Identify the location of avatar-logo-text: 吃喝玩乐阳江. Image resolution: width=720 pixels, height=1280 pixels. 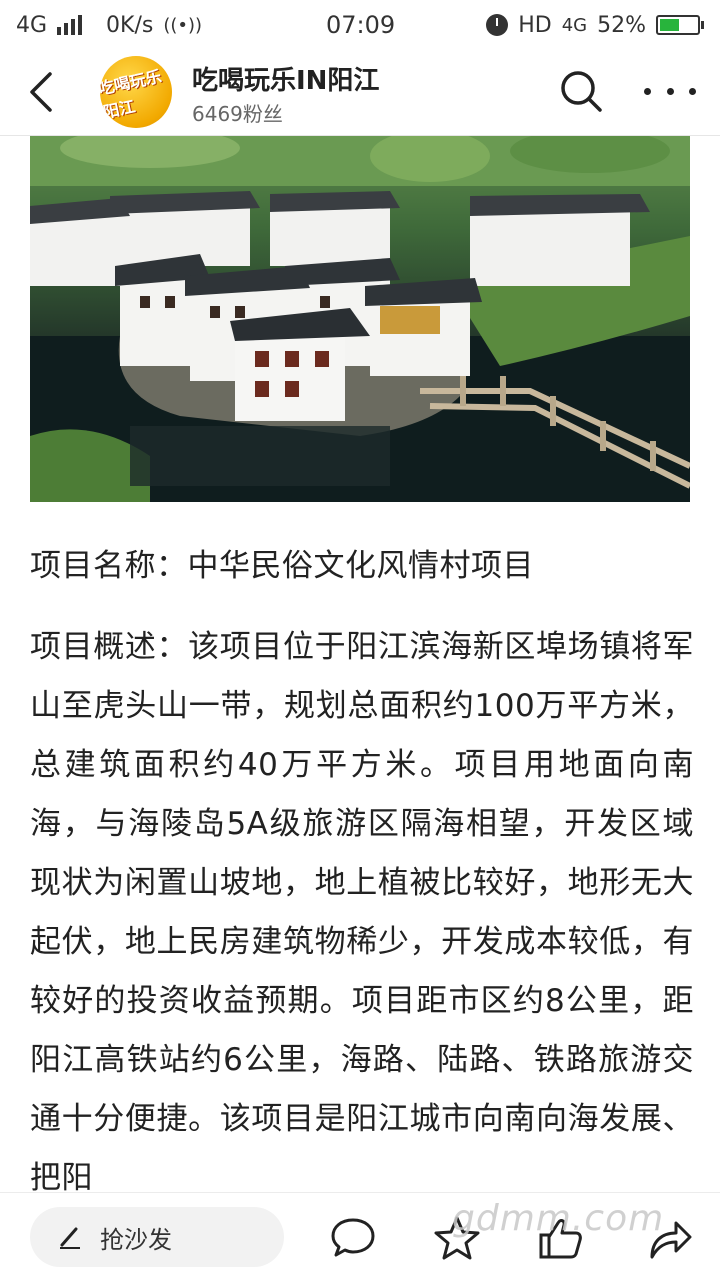
(132, 94).